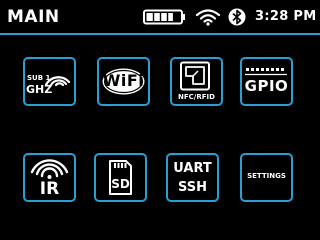 Image resolution: width=320 pixels, height=240 pixels. What do you see at coordinates (237, 17) in the screenshot?
I see `bluetooth-icon` at bounding box center [237, 17].